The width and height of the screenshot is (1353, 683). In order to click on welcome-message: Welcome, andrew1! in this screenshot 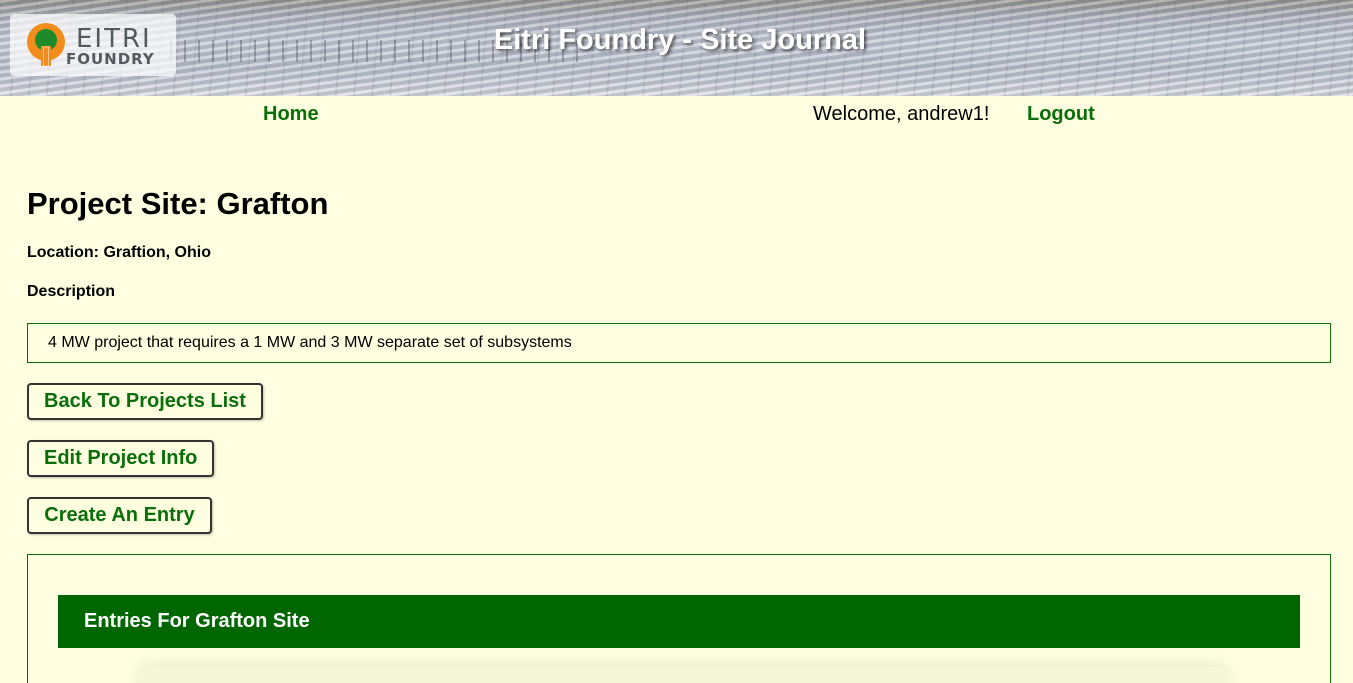, I will do `click(901, 114)`.